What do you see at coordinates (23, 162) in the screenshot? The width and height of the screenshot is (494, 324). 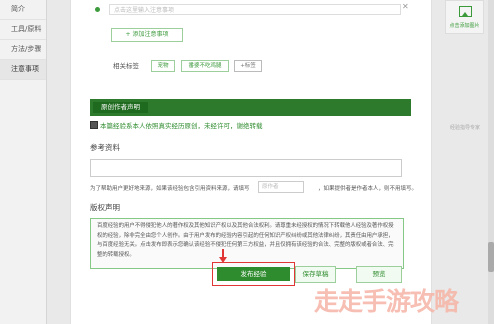 I see `left-nav: 简介 工具/原料 方法/步骤 注意事项` at bounding box center [23, 162].